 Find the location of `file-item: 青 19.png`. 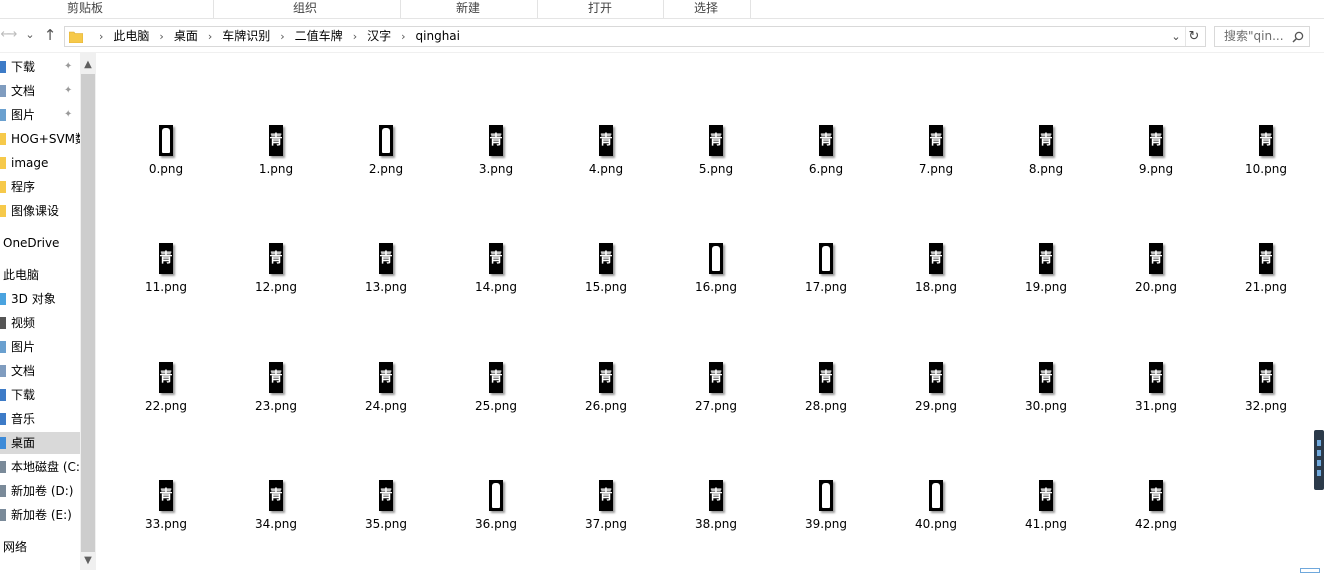

file-item: 青 19.png is located at coordinates (1046, 273).